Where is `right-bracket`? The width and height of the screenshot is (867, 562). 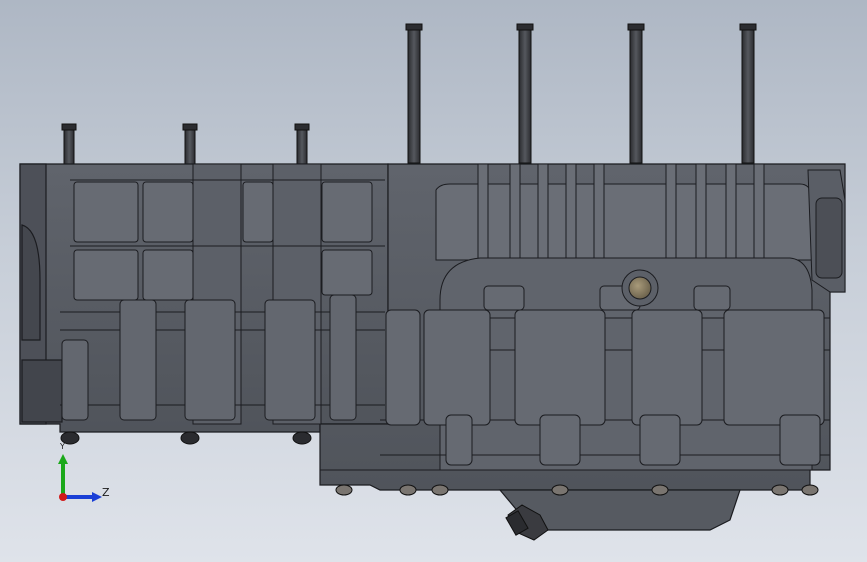
right-bracket is located at coordinates (826, 231).